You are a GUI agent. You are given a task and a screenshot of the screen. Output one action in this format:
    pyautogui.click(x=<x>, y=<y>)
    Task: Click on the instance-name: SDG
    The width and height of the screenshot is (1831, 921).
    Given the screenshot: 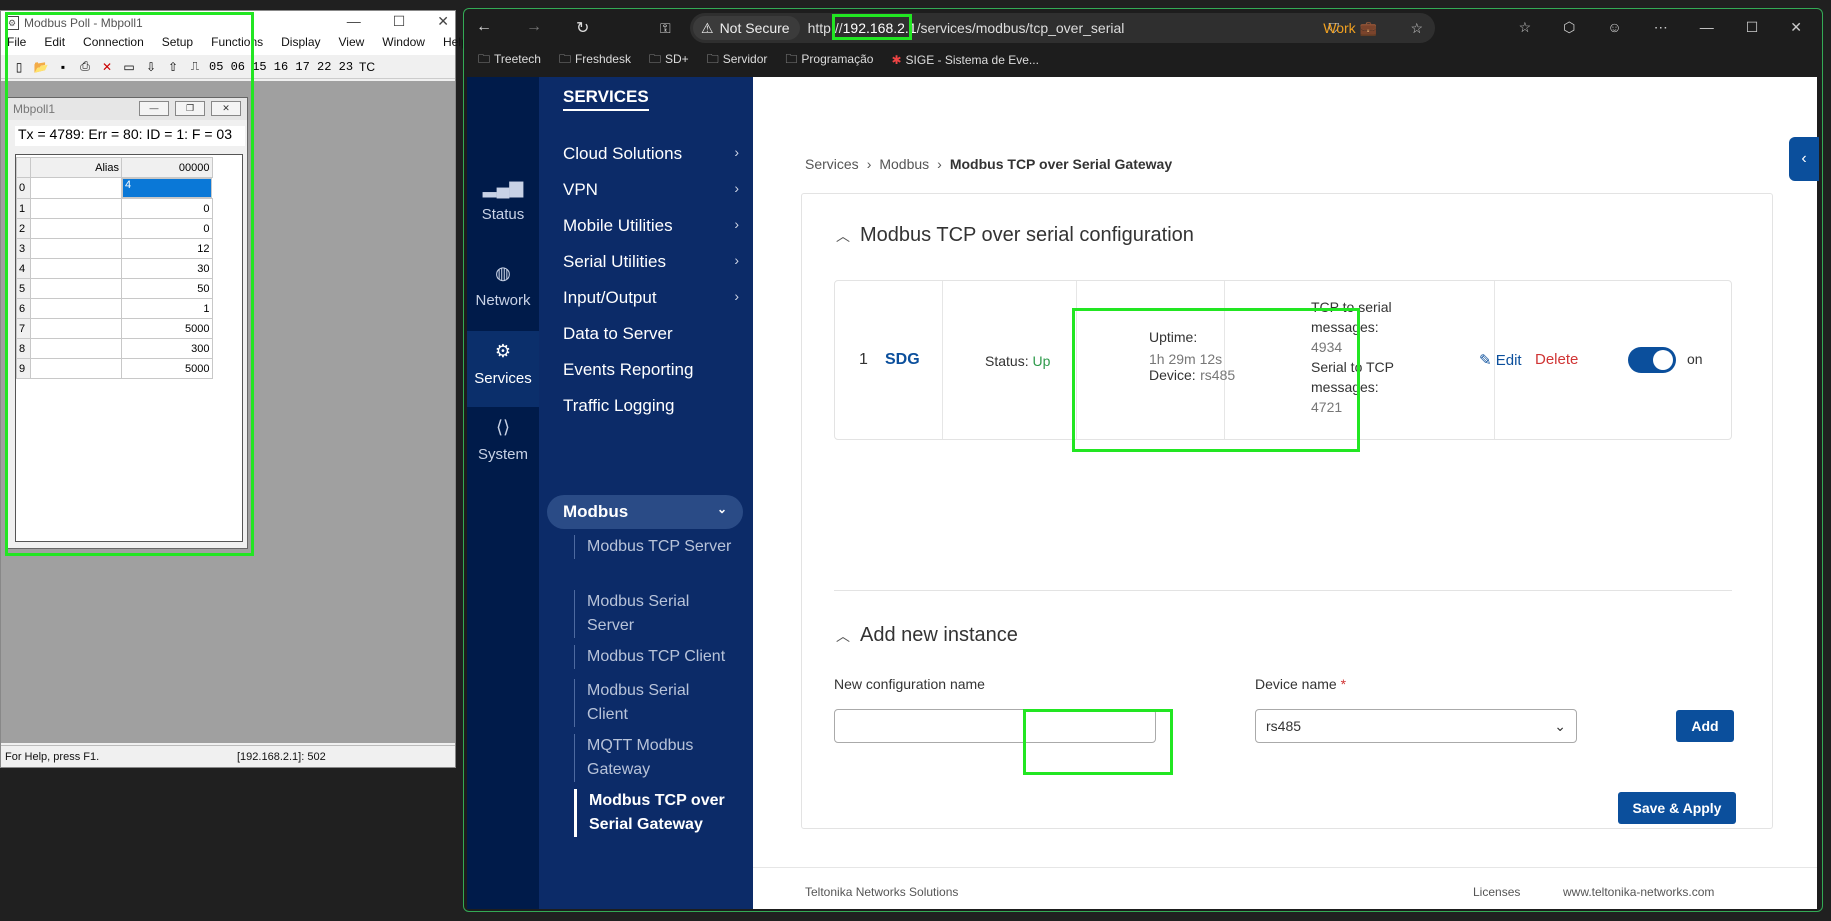 What is the action you would take?
    pyautogui.click(x=902, y=360)
    